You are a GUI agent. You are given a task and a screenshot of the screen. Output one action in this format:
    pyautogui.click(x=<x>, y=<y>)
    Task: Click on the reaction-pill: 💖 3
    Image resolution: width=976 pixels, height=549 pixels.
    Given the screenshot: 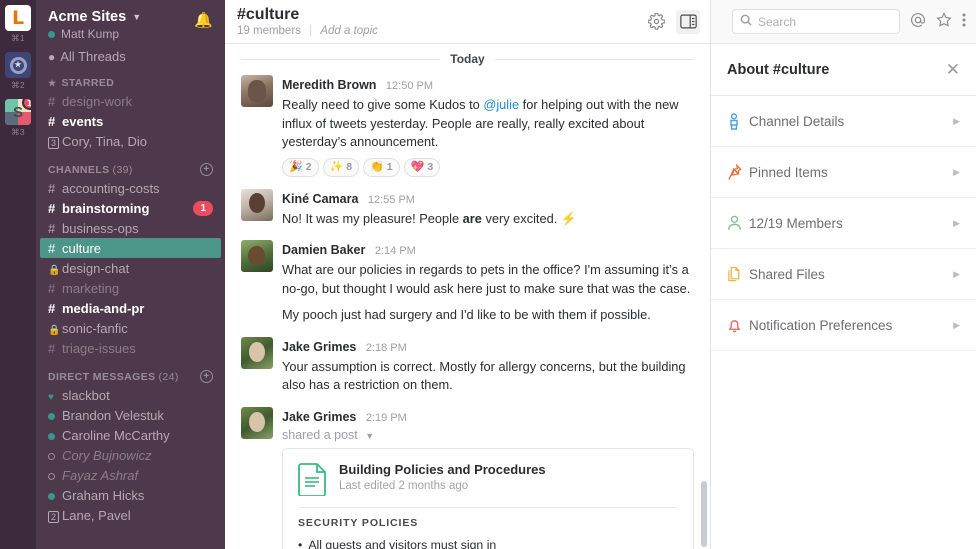 What is the action you would take?
    pyautogui.click(x=422, y=167)
    